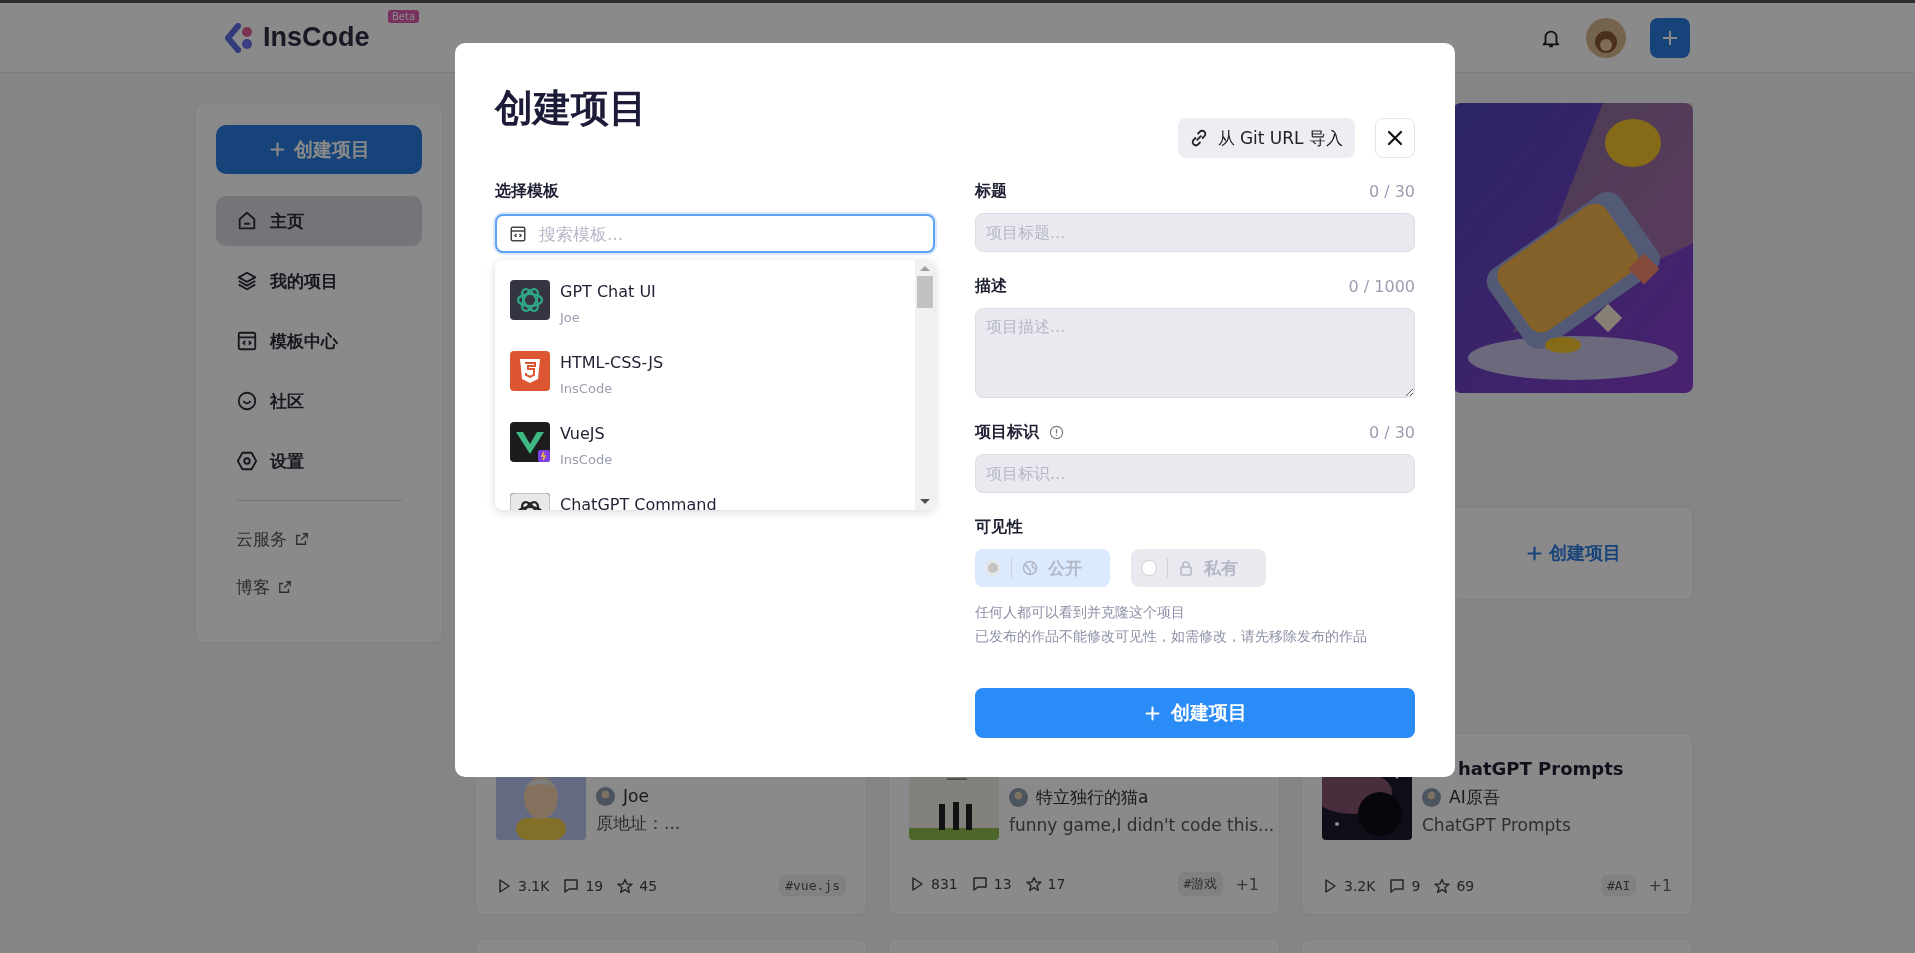 The height and width of the screenshot is (953, 1915). I want to click on comment-count: 9, so click(1416, 885).